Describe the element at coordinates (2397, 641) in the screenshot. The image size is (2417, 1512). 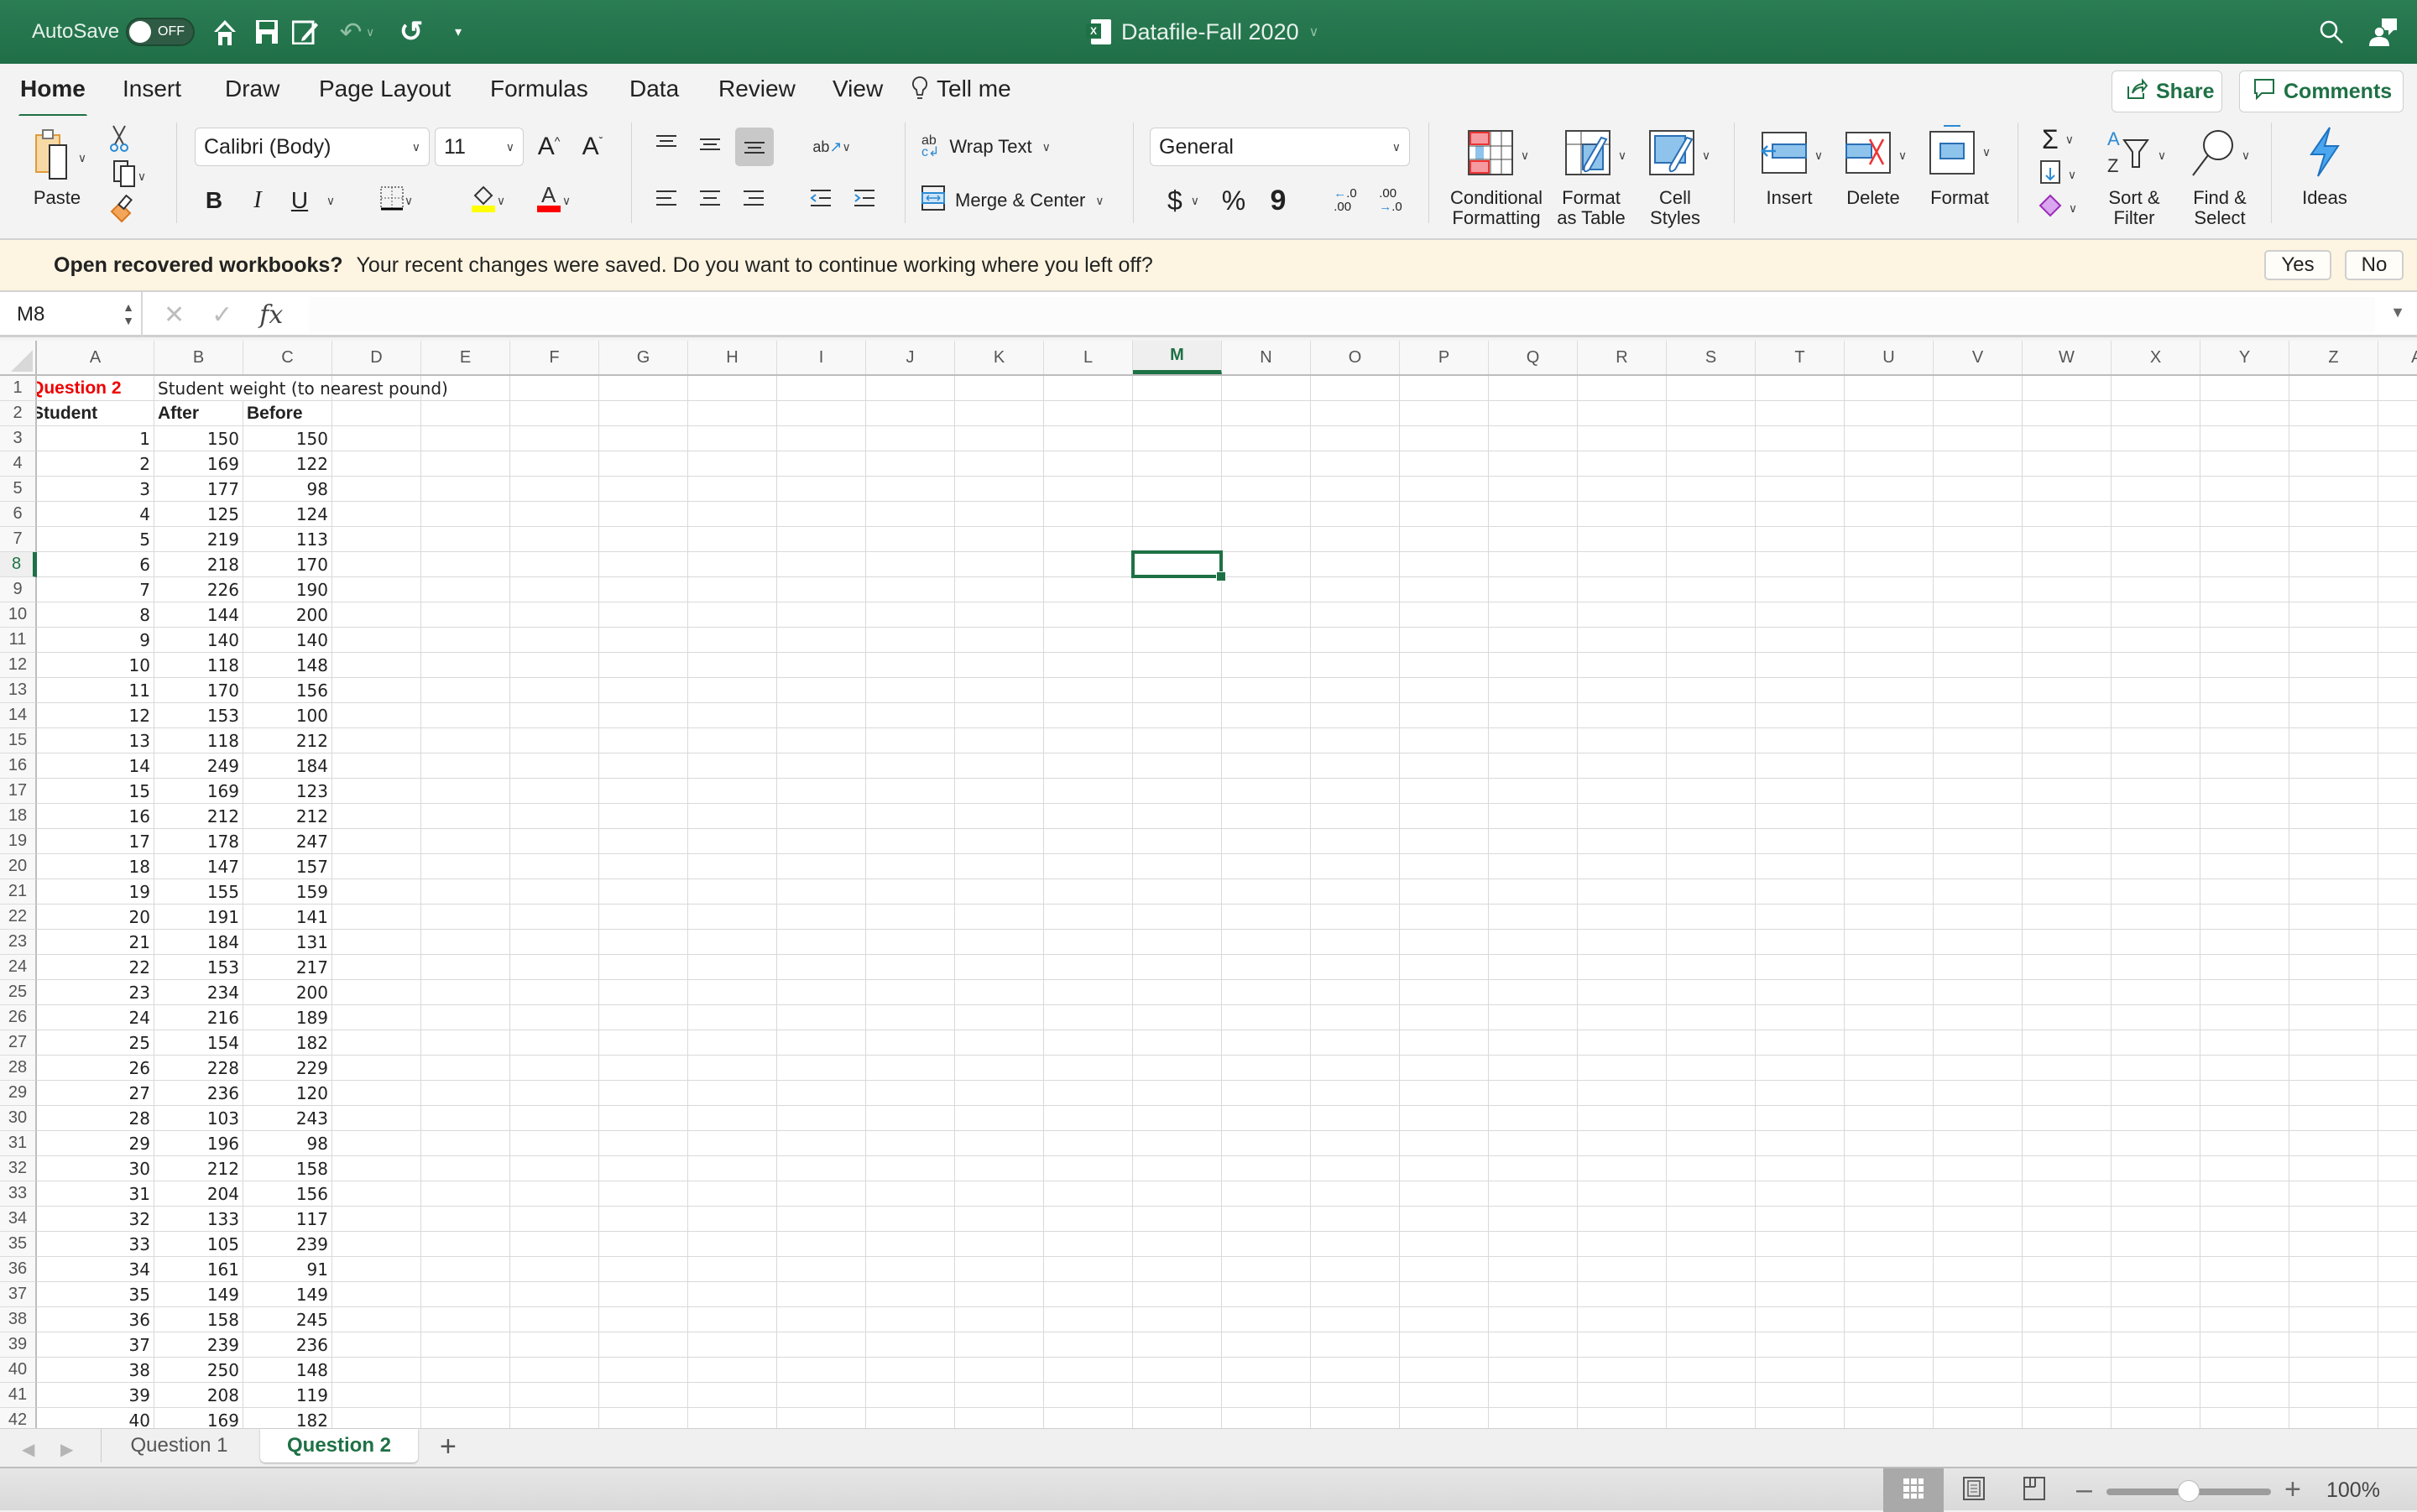
I see `cell-aa11` at that location.